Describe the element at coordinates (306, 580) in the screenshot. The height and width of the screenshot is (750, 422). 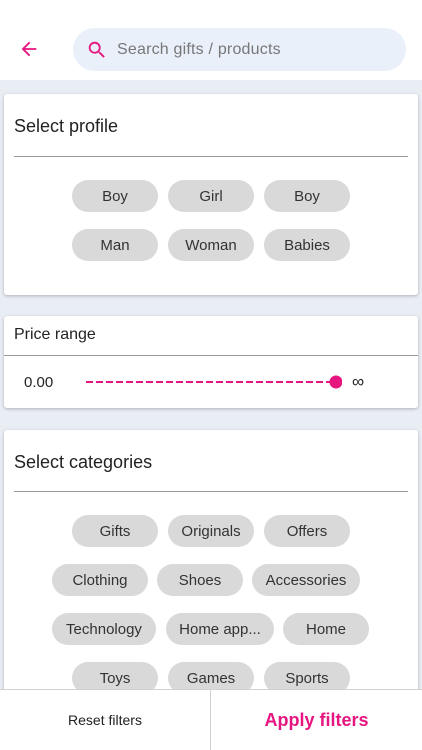
I see `category-chip: Accessories` at that location.